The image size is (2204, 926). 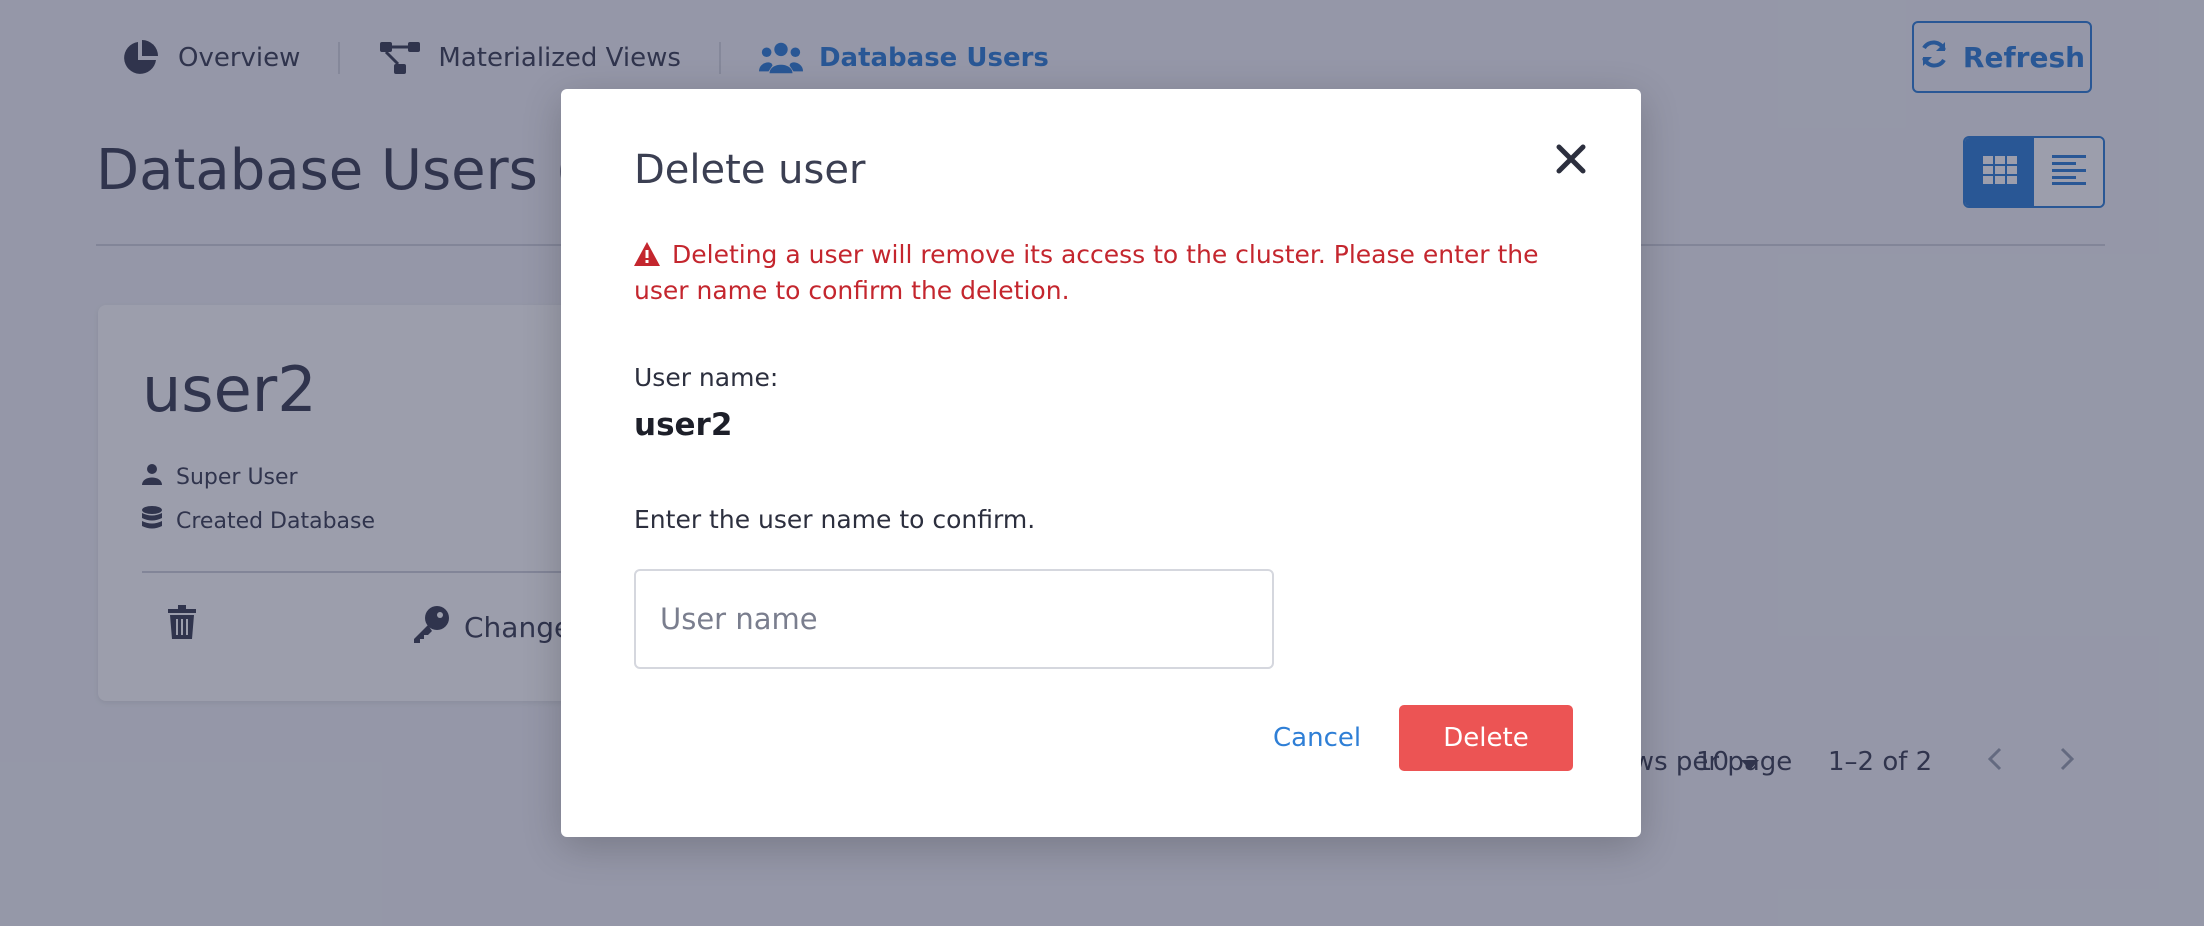 What do you see at coordinates (647, 253) in the screenshot?
I see `warning-icon` at bounding box center [647, 253].